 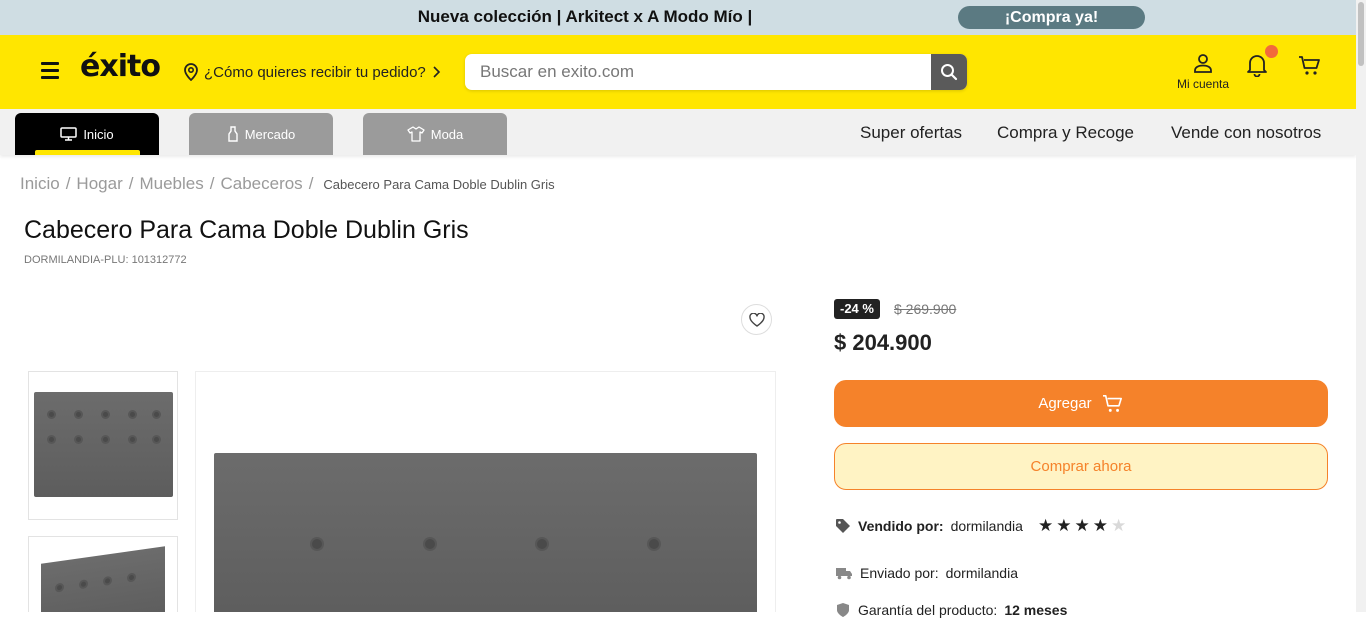 I want to click on tab-label: Inicio, so click(x=98, y=134).